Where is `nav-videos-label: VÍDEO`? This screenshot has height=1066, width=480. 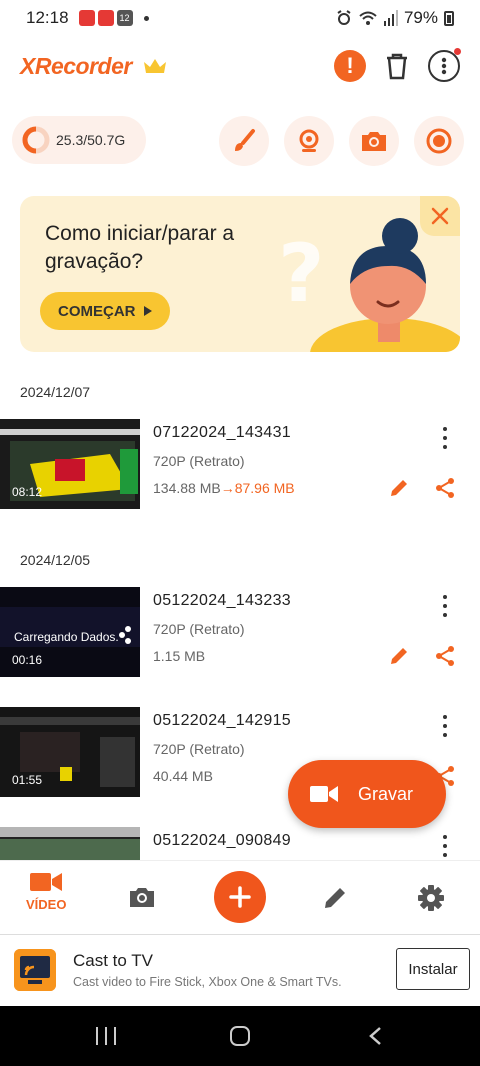 nav-videos-label: VÍDEO is located at coordinates (46, 904).